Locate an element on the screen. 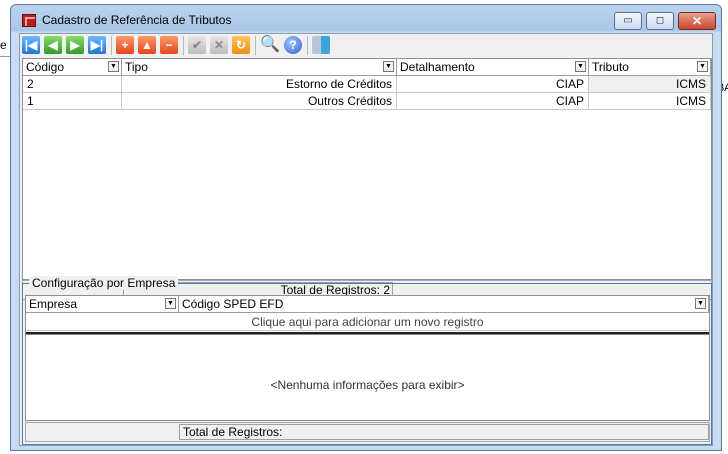 This screenshot has width=728, height=454. cancel-button: ✕ is located at coordinates (219, 45).